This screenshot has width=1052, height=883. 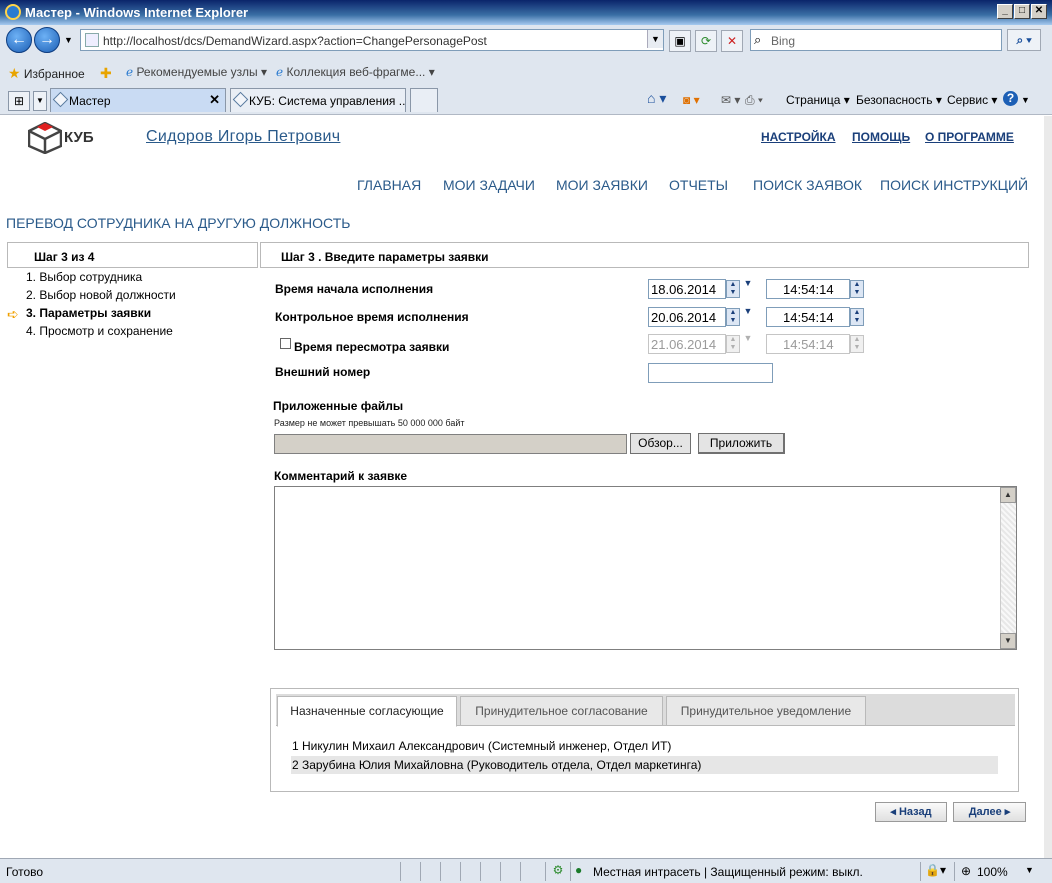 I want to click on start-time-field: 14:54:14, so click(x=808, y=289).